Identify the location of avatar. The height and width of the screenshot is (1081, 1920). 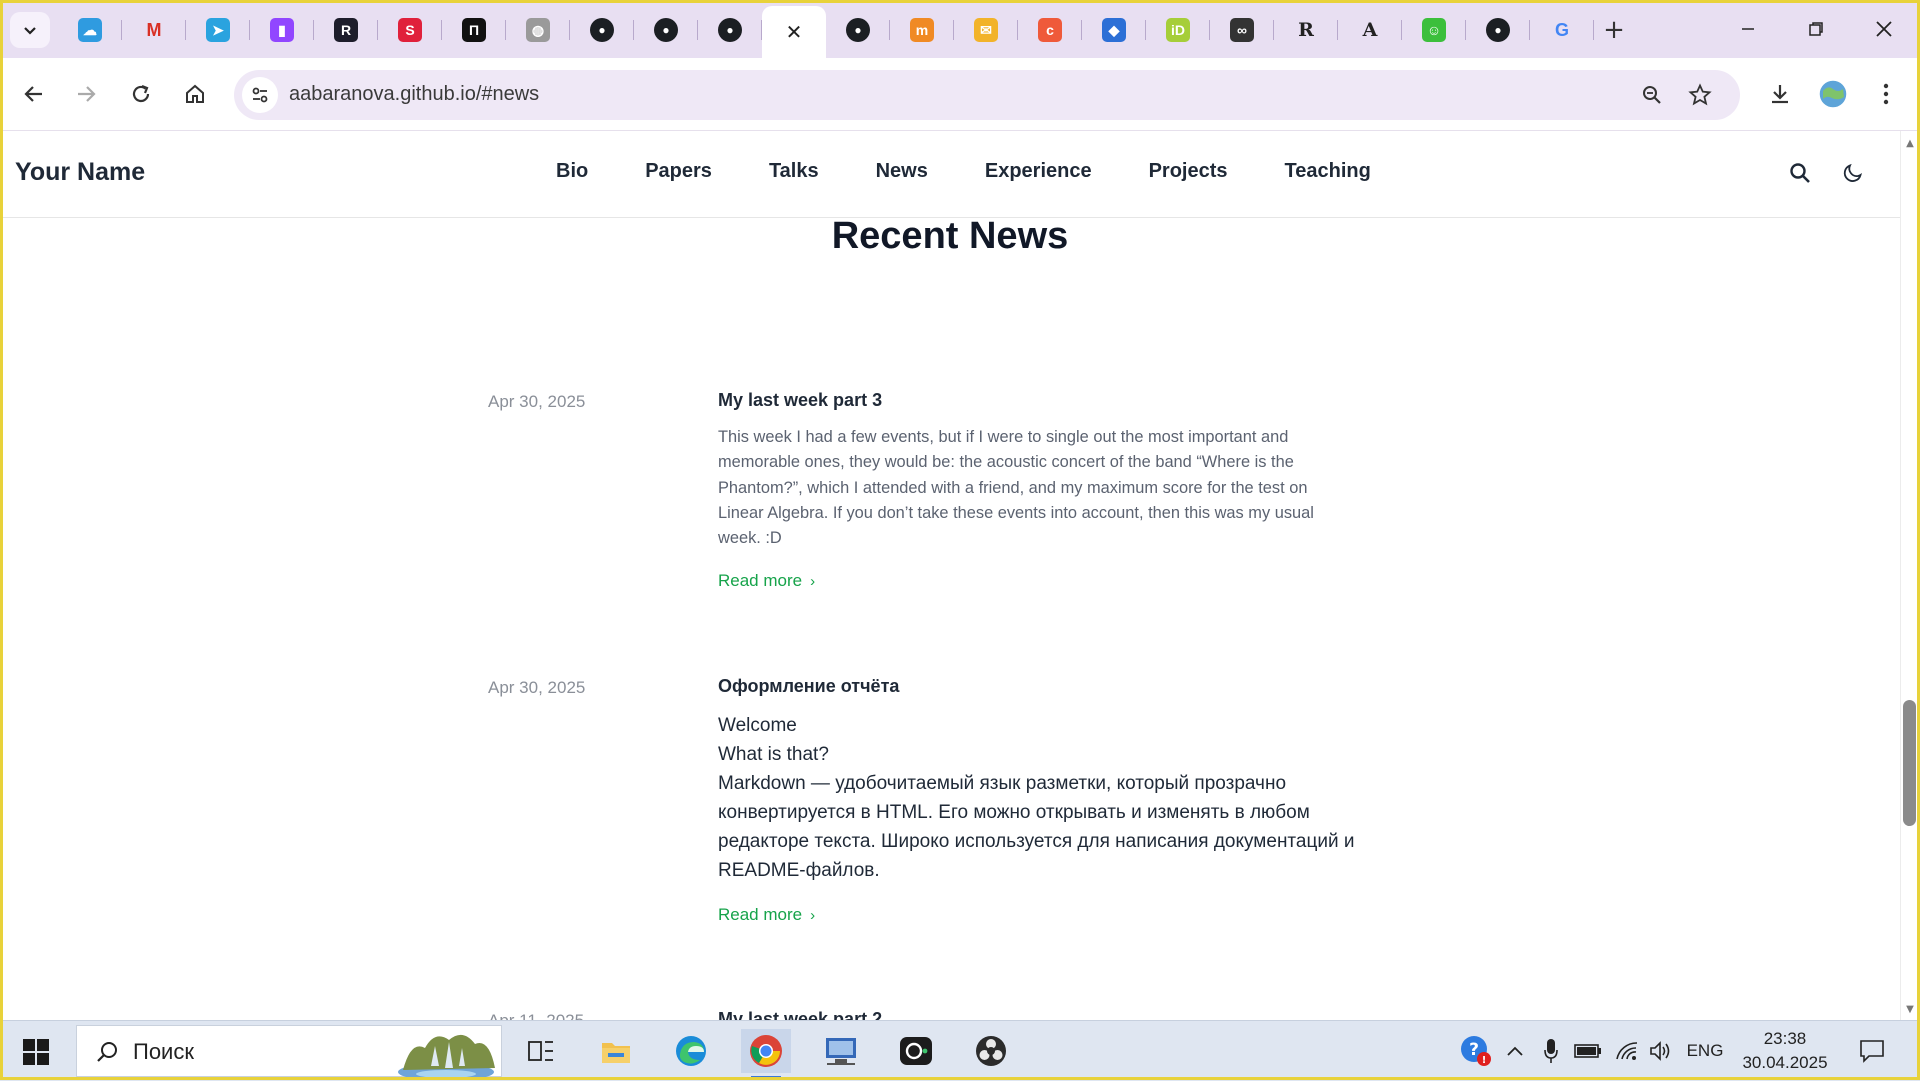
(1833, 94).